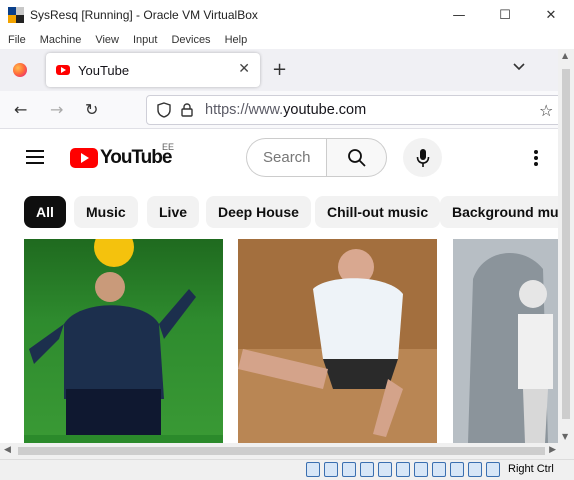 The width and height of the screenshot is (574, 480). I want to click on mouse-integration-icon, so click(475, 469).